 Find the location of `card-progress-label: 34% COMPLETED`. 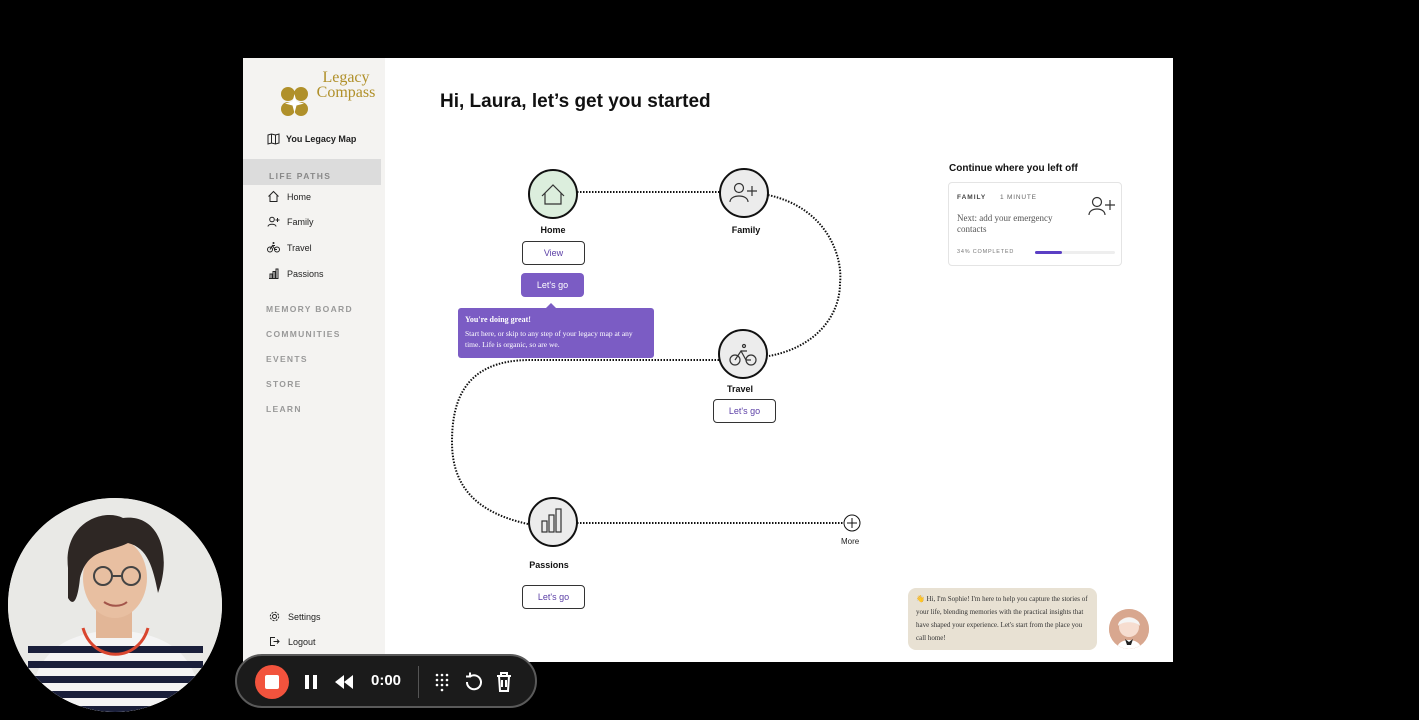

card-progress-label: 34% COMPLETED is located at coordinates (986, 252).